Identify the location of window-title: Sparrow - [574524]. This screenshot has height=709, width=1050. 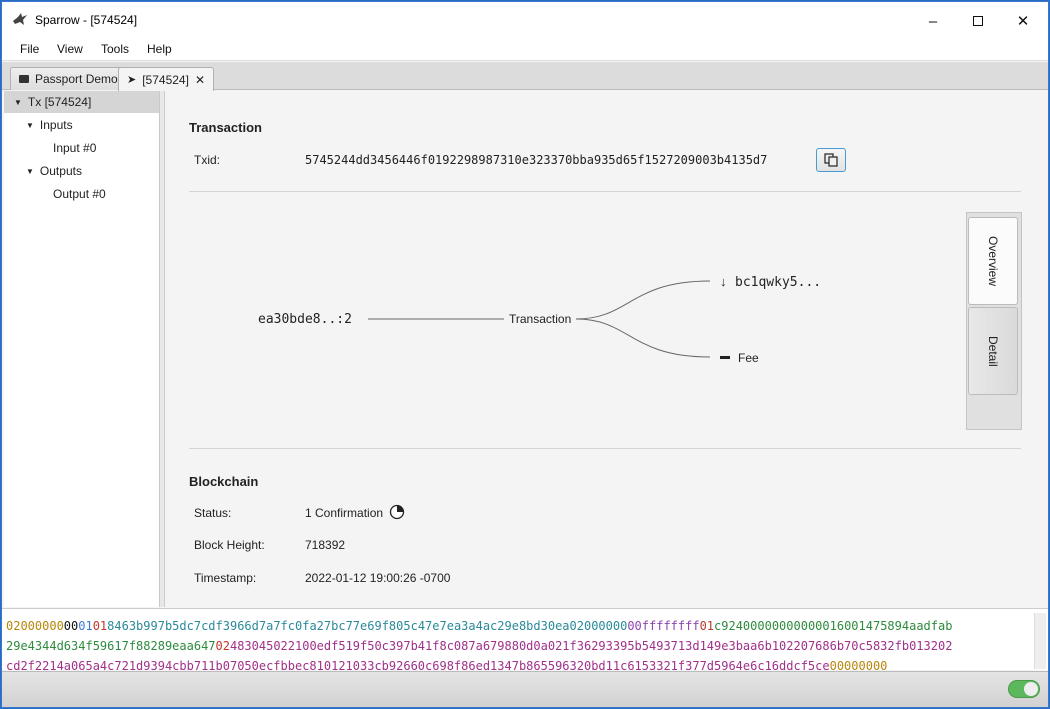
(86, 20).